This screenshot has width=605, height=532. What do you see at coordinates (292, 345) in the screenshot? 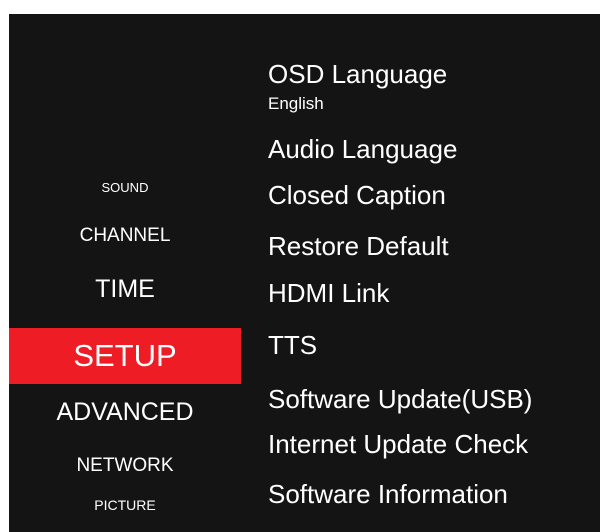
I see `option-tts: TTS` at bounding box center [292, 345].